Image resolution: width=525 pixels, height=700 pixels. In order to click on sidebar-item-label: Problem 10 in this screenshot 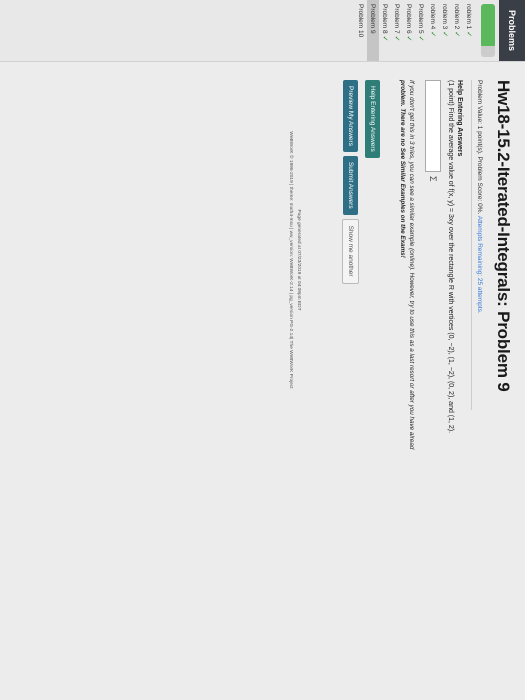, I will do `click(361, 21)`.